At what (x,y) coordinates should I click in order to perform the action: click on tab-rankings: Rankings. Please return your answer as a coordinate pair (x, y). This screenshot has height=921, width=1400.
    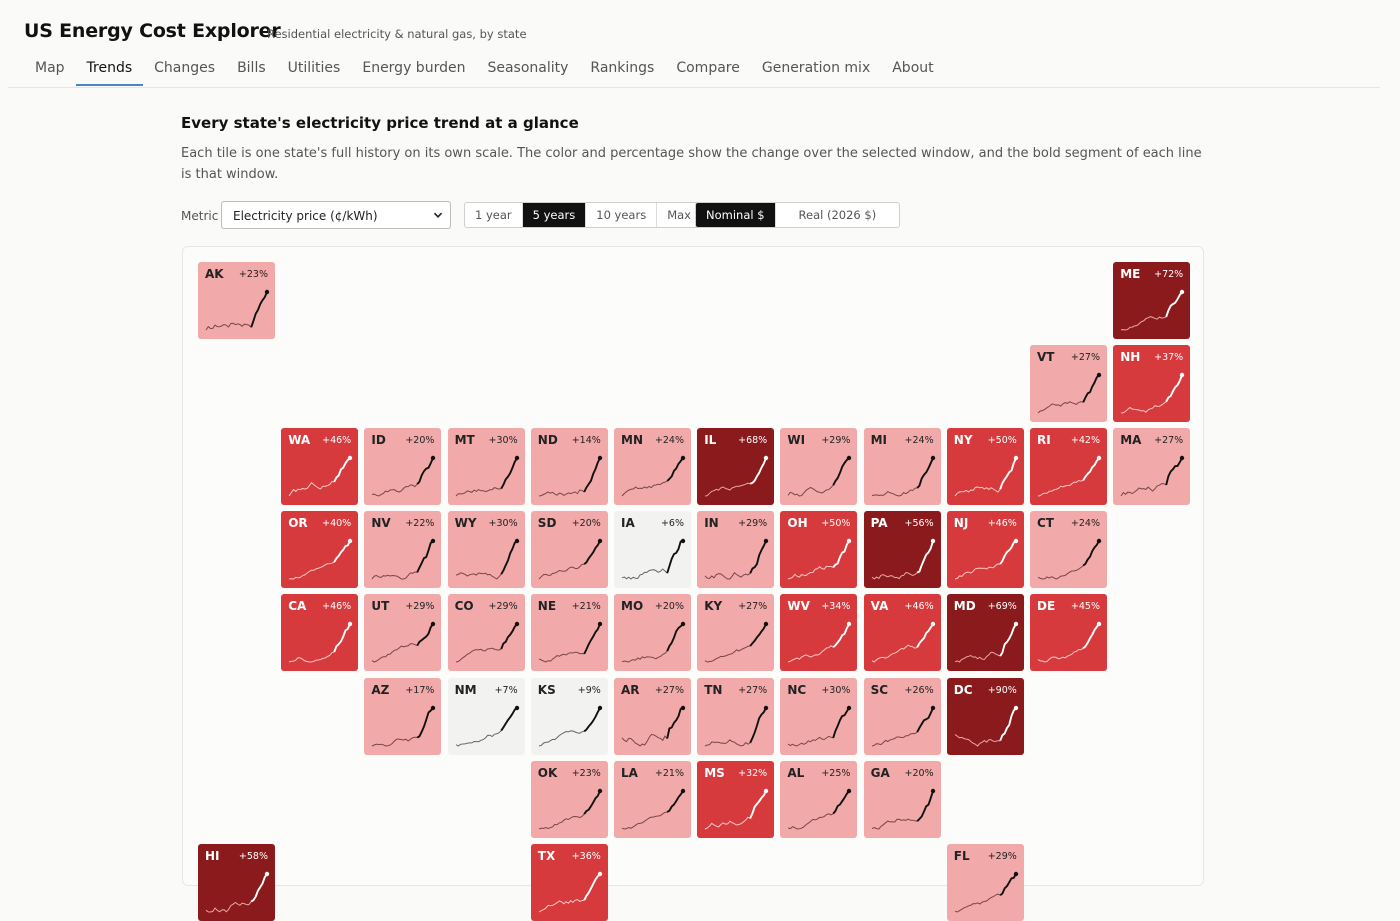
    Looking at the image, I should click on (622, 72).